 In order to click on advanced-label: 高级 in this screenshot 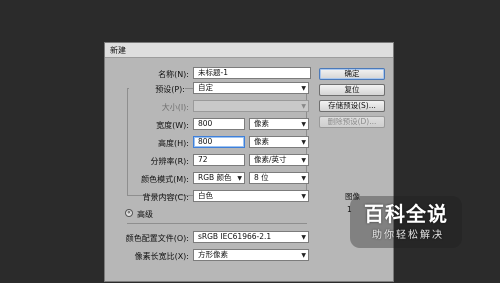, I will do `click(146, 214)`.